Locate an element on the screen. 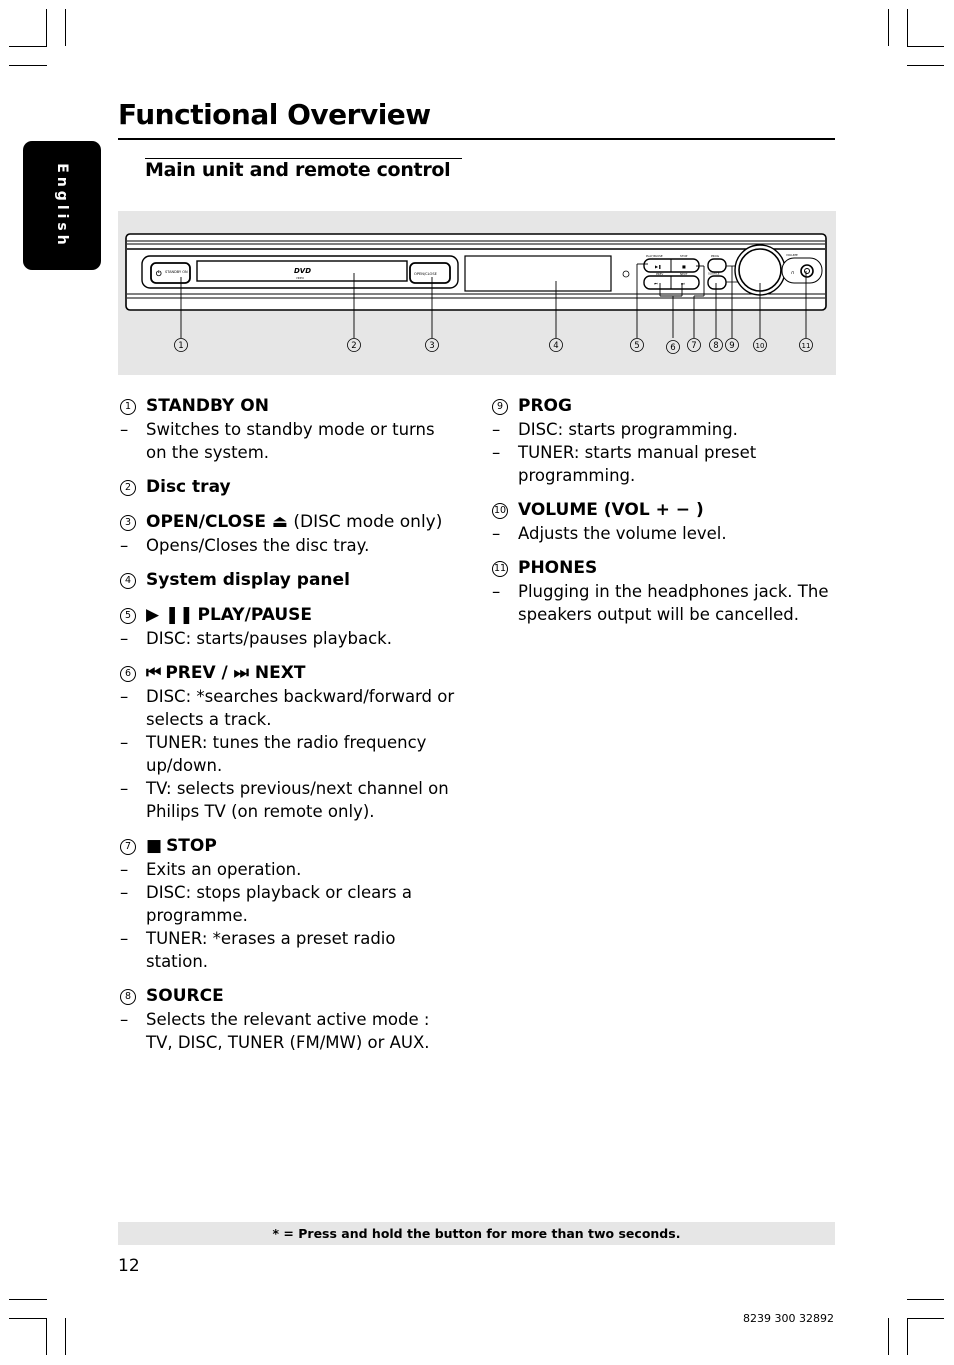  callout-number-1: 1 is located at coordinates (180, 346).